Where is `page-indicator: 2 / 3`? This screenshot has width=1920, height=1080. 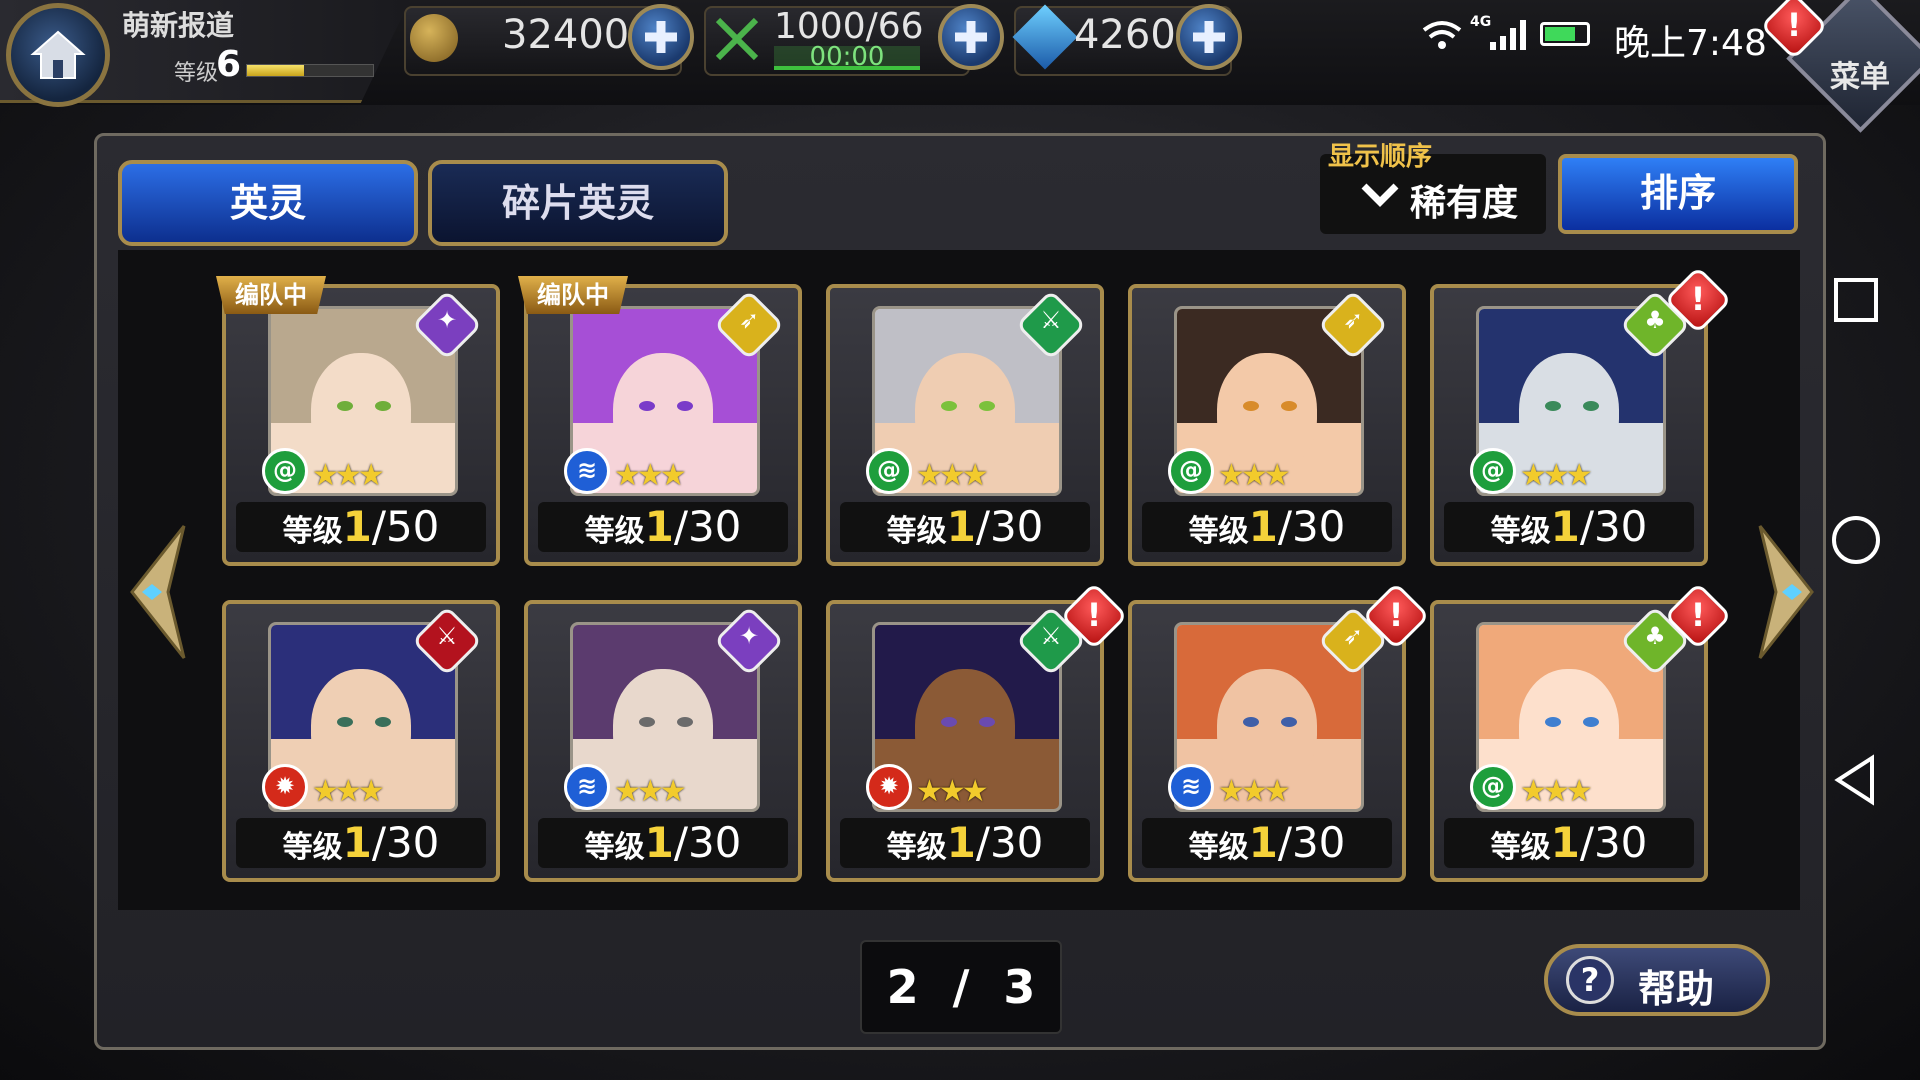
page-indicator: 2 / 3 is located at coordinates (961, 987).